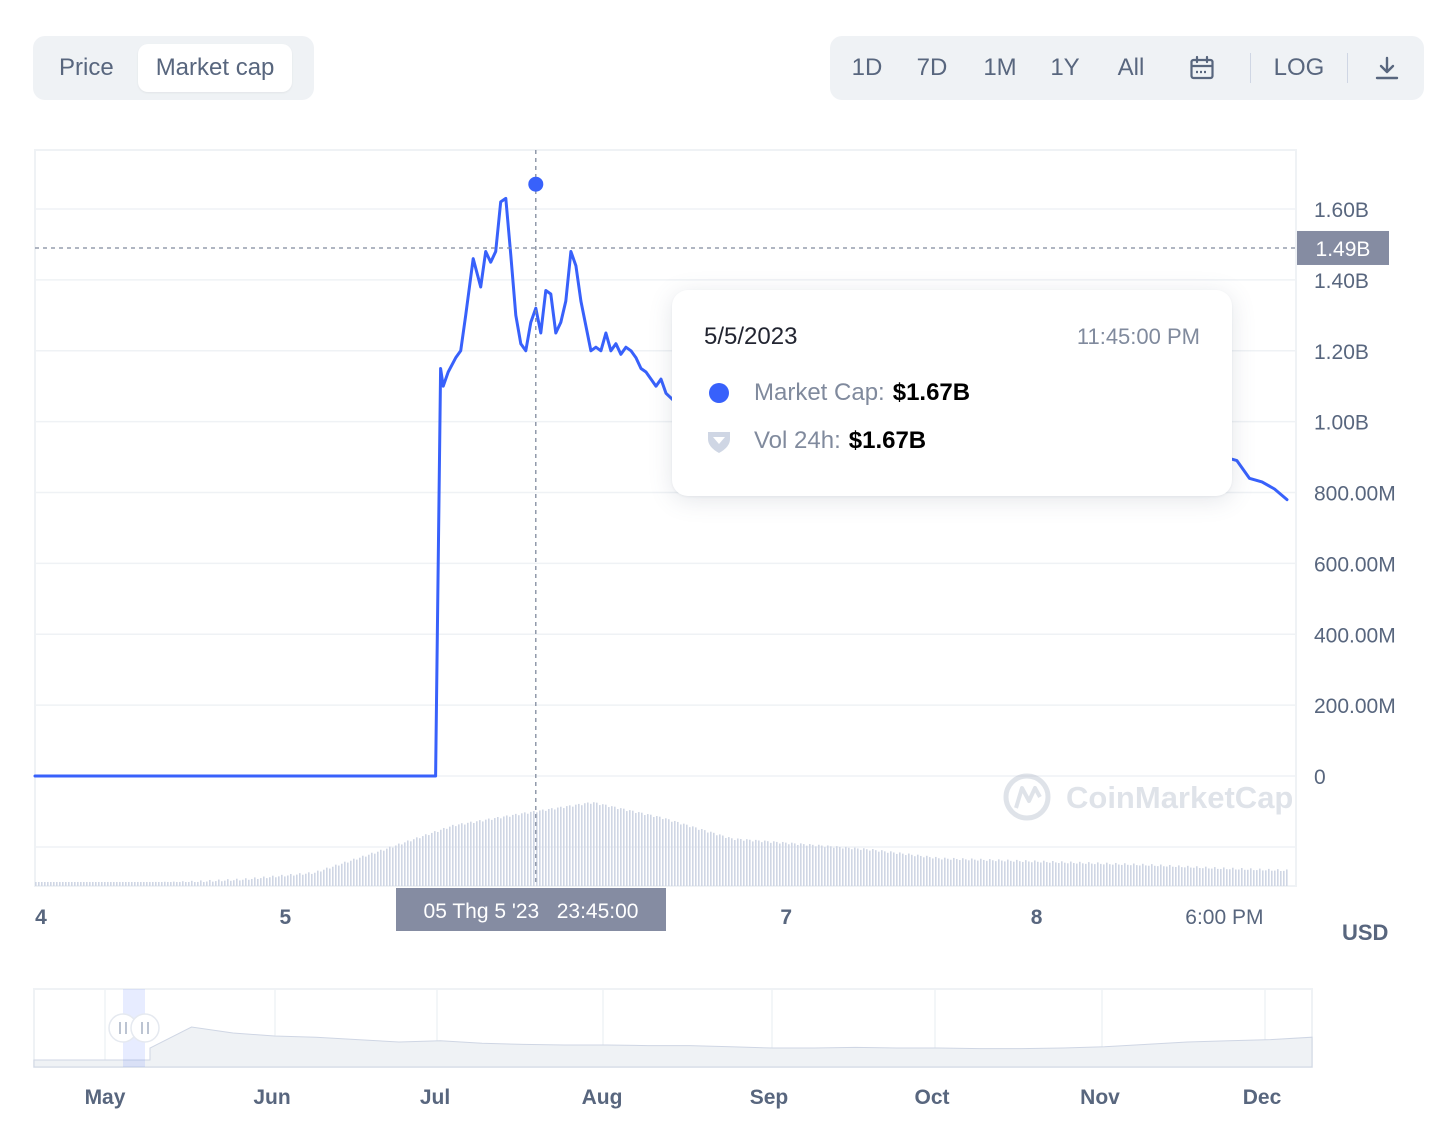 This screenshot has height=1142, width=1436. What do you see at coordinates (673, 1048) in the screenshot?
I see `range-navigator: May Jun Jul Aug Sep Oct Nov Dec` at bounding box center [673, 1048].